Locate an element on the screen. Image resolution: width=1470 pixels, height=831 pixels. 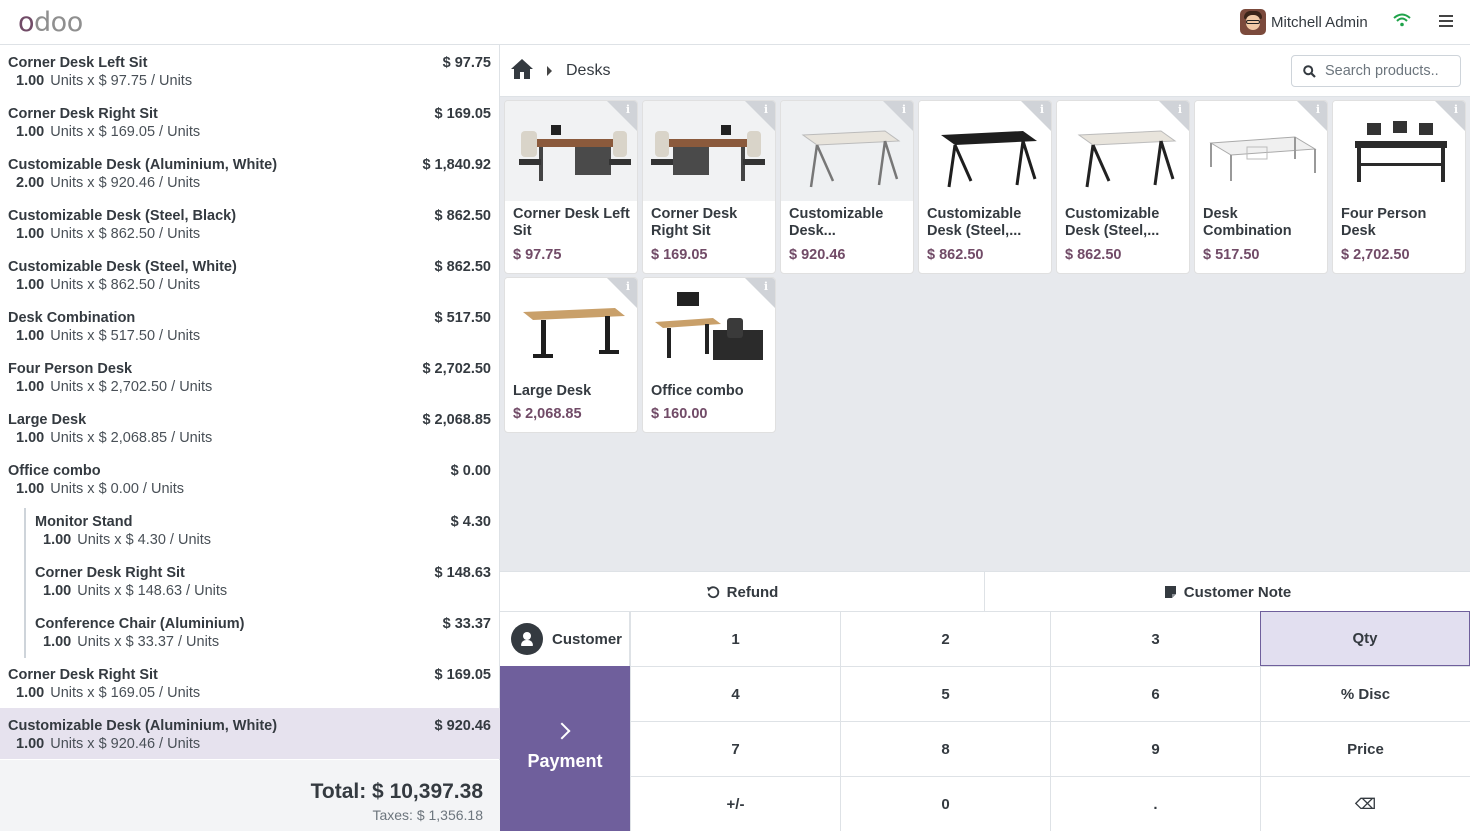
order-line-unit: Units x $ 2,068.85 / Units is located at coordinates (131, 438).